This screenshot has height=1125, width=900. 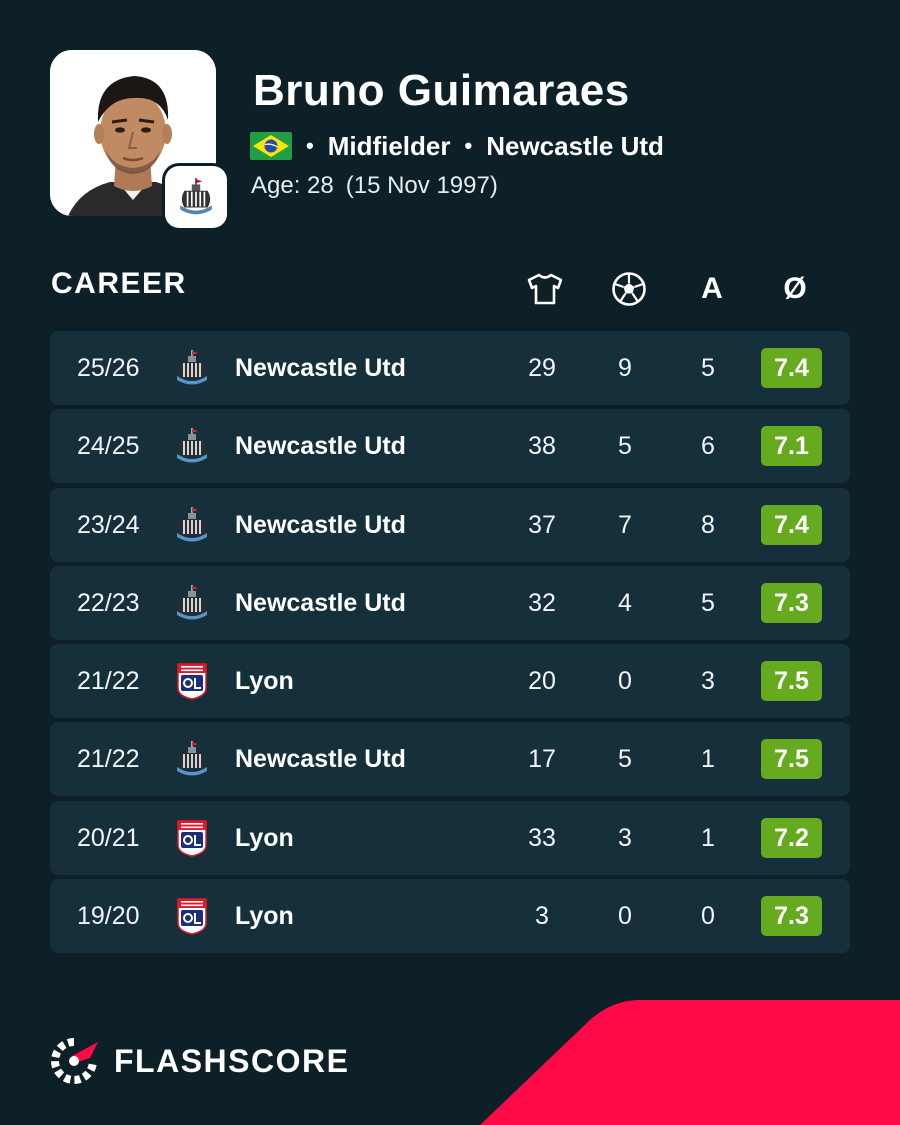 I want to click on player-name: Bruno Guimaraes, so click(x=441, y=90).